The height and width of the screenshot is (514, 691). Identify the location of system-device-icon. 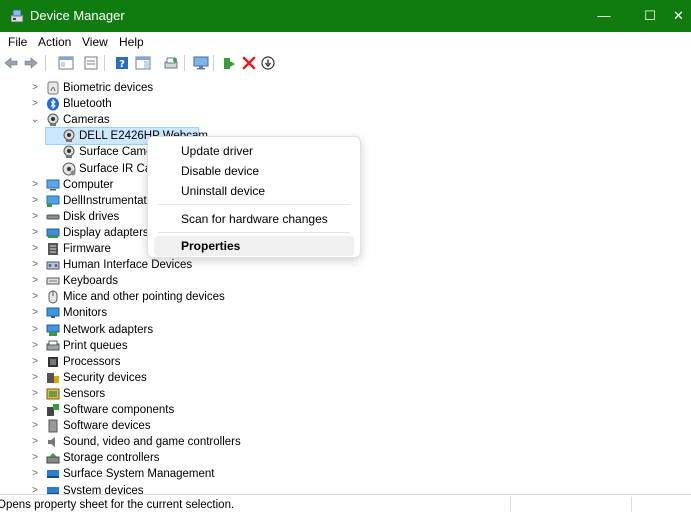
(53, 490).